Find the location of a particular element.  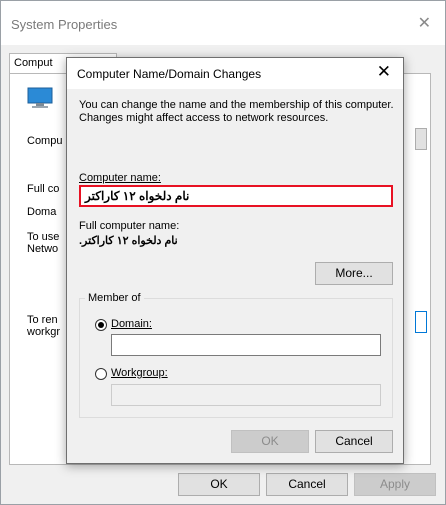

dialog-titlebar: Computer Name/Domain Changes ✕ is located at coordinates (235, 73).